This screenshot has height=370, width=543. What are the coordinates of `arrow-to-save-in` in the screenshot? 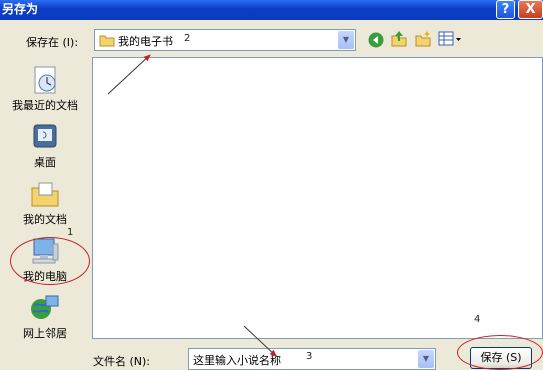 It's located at (129, 74).